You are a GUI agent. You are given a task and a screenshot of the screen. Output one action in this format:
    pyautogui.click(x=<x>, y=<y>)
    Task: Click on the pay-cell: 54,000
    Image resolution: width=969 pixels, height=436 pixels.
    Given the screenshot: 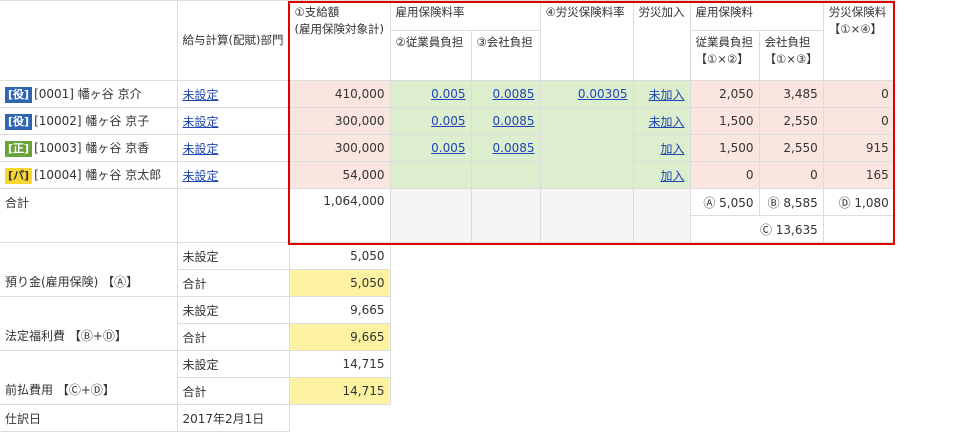 What is the action you would take?
    pyautogui.click(x=339, y=175)
    